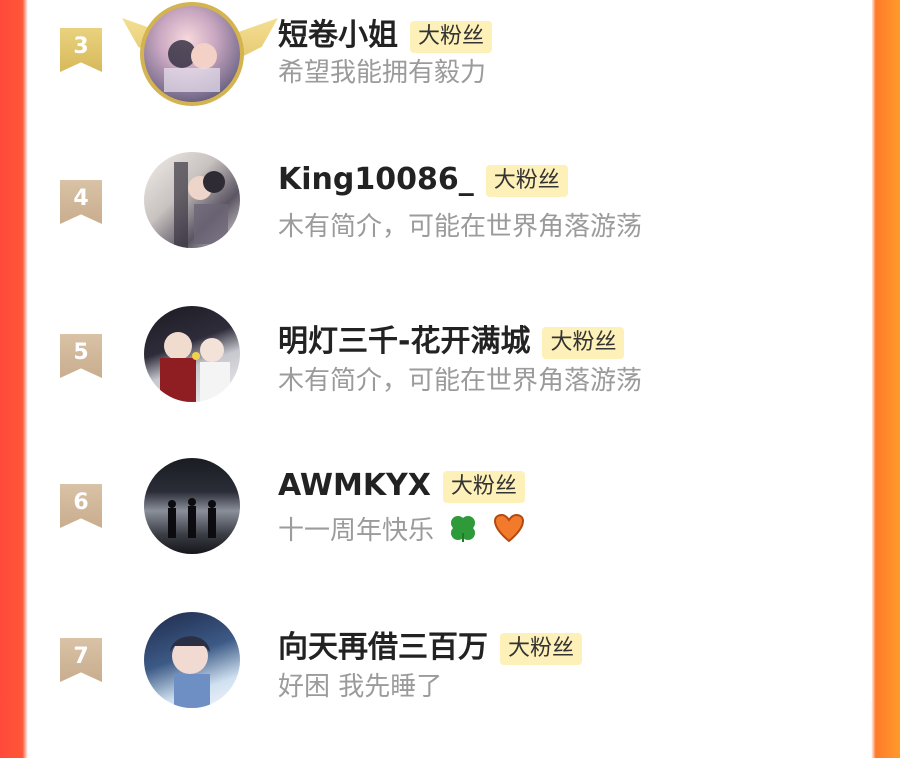 The image size is (900, 758). What do you see at coordinates (509, 531) in the screenshot?
I see `orange-heart-icon` at bounding box center [509, 531].